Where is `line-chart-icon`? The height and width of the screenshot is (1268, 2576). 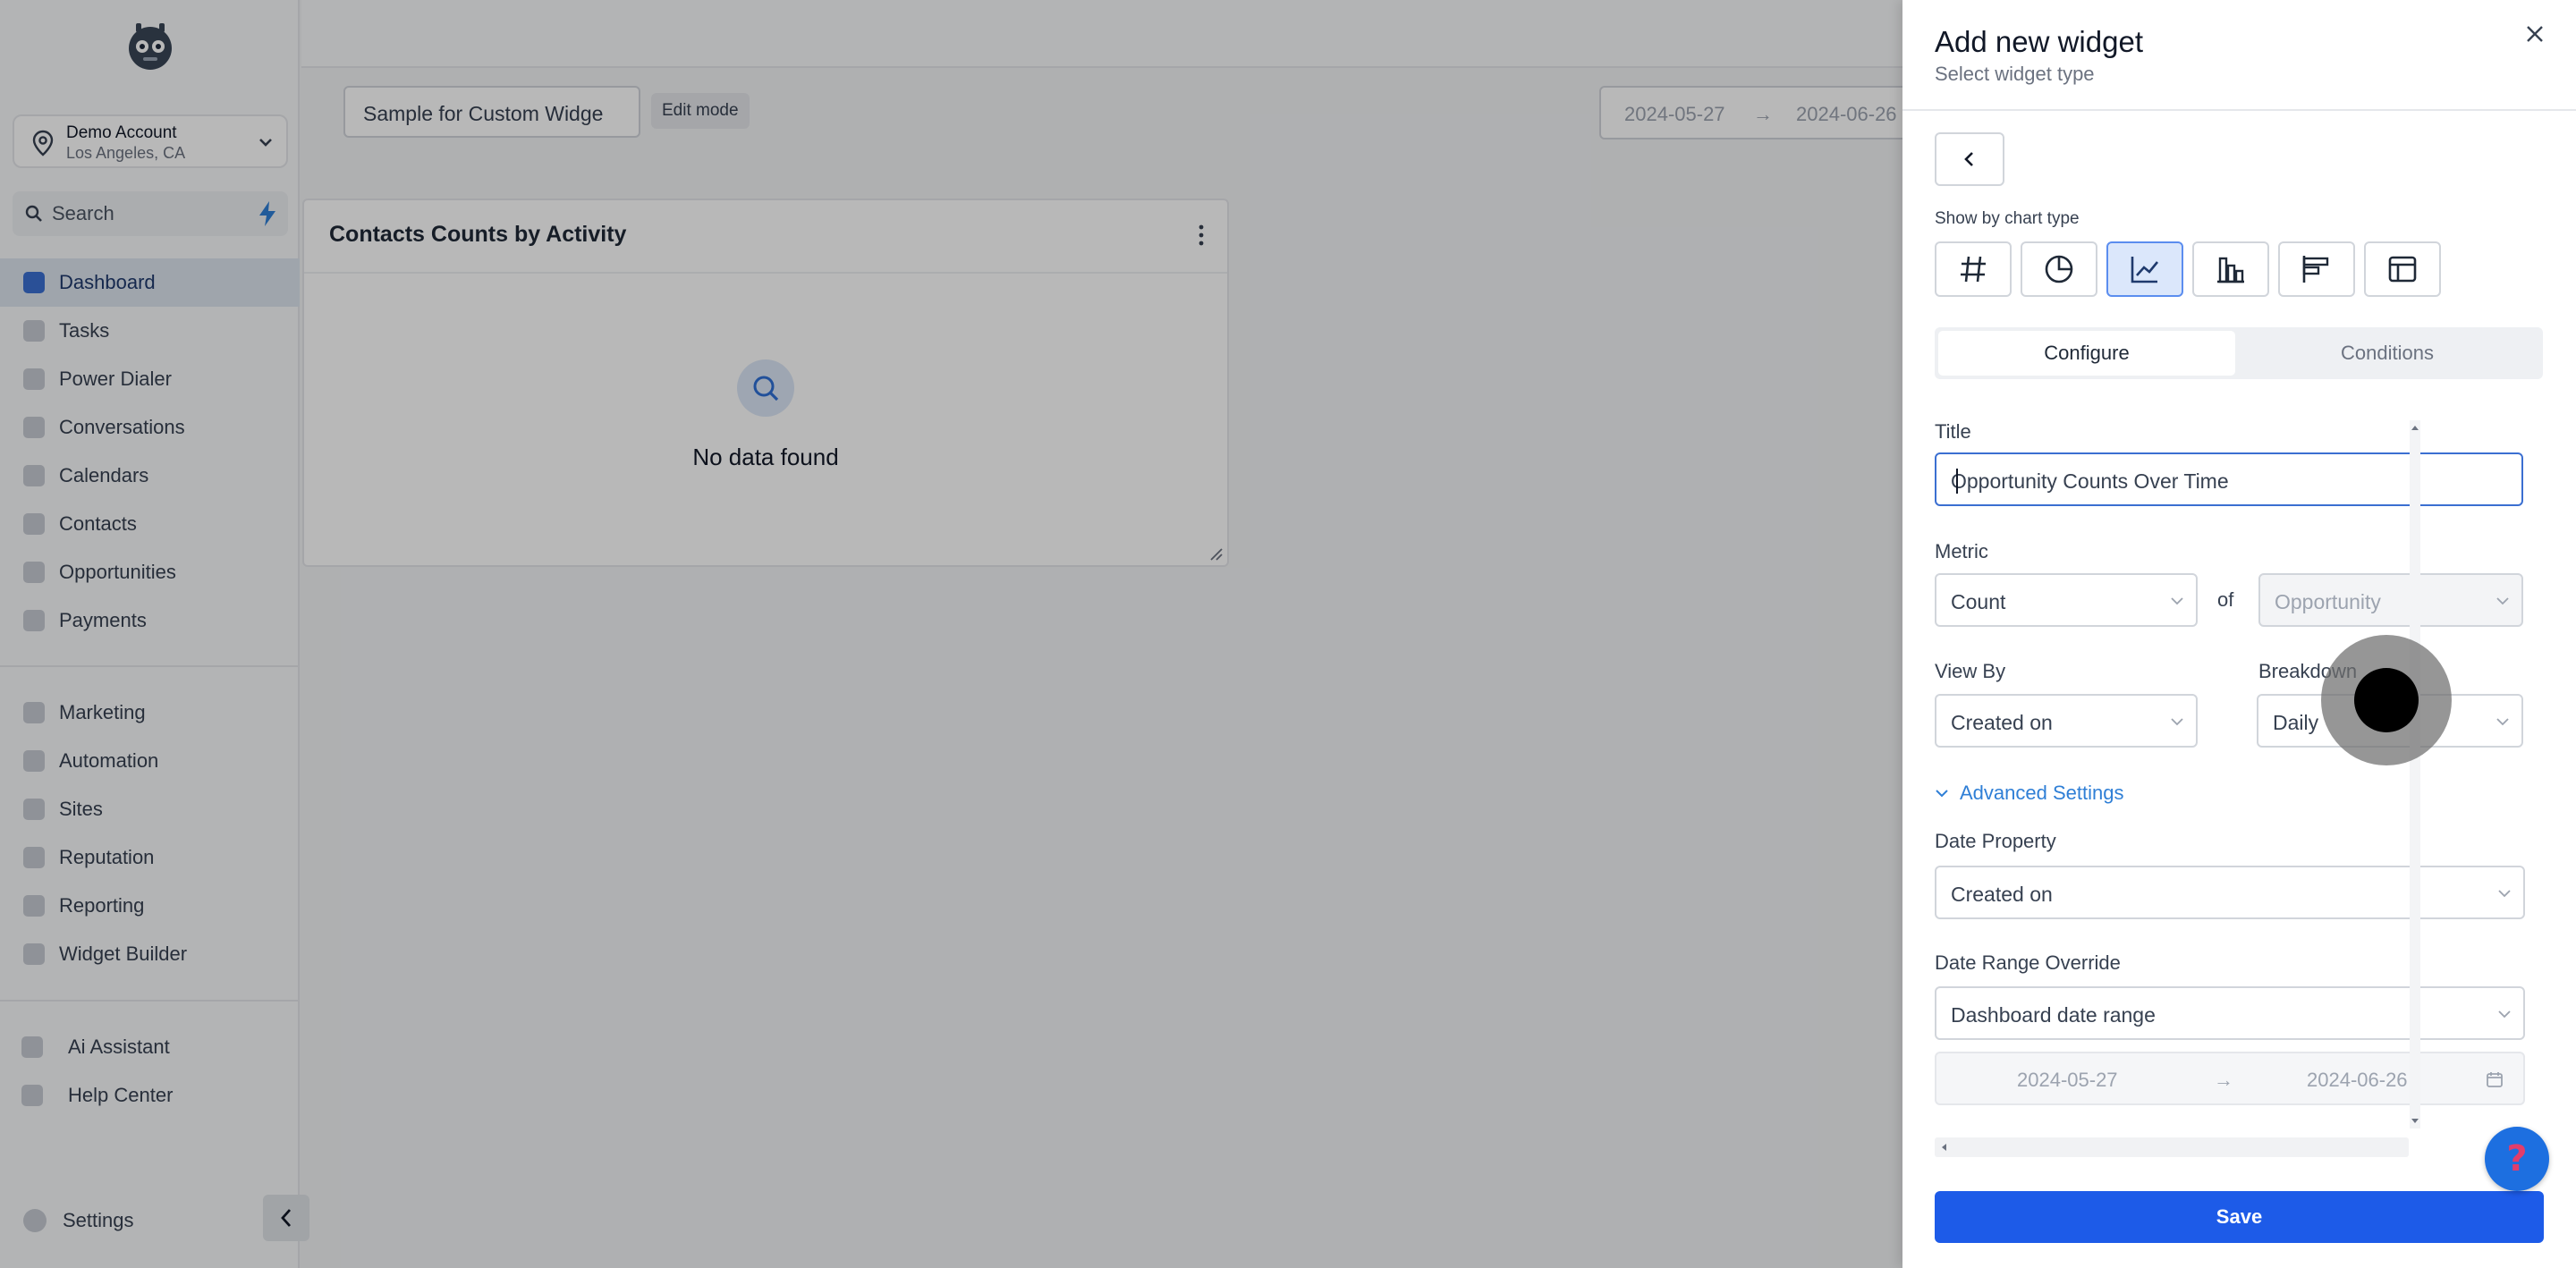
line-chart-icon is located at coordinates (2145, 270).